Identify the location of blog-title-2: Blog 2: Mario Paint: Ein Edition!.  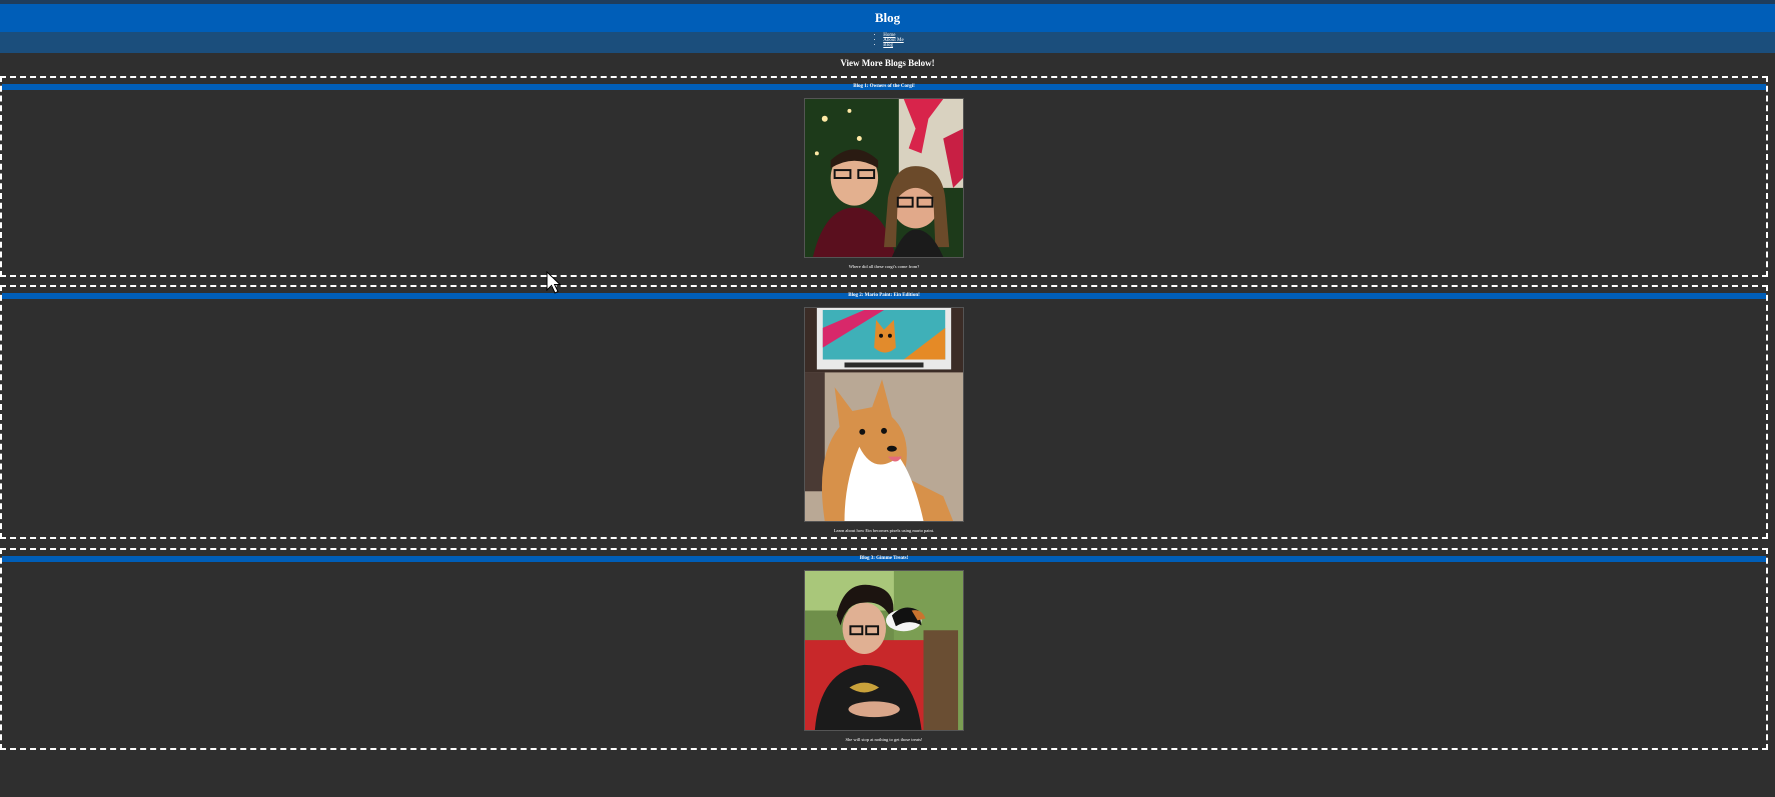
(884, 296).